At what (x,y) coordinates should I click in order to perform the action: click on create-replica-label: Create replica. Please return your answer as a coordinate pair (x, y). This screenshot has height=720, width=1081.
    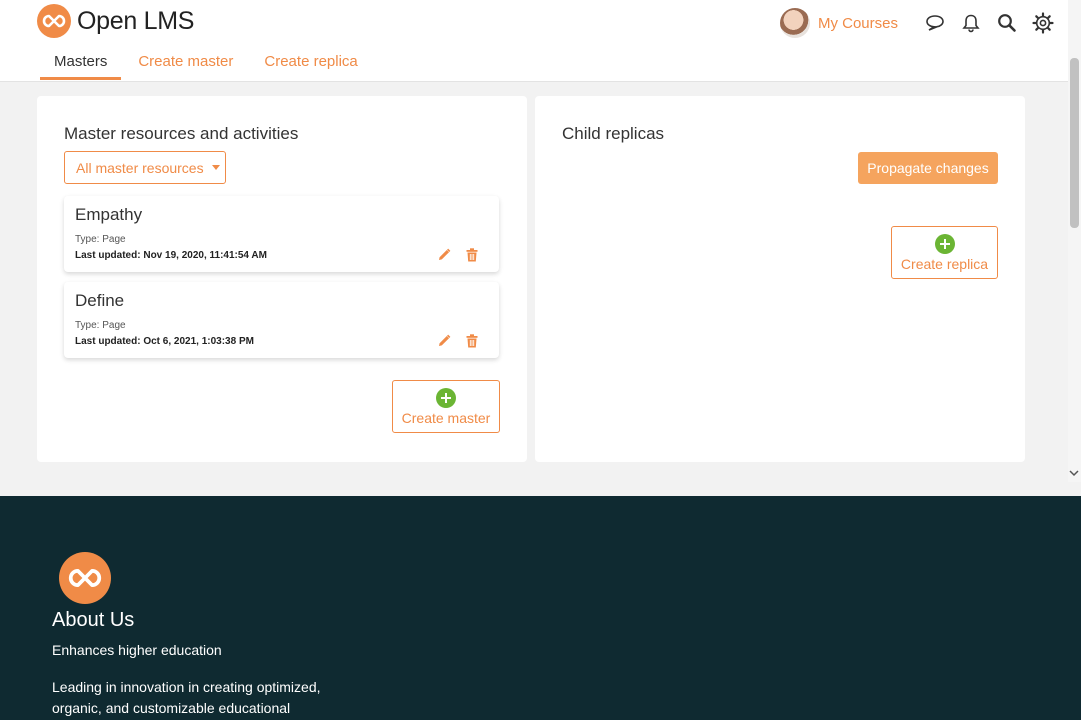
    Looking at the image, I should click on (944, 263).